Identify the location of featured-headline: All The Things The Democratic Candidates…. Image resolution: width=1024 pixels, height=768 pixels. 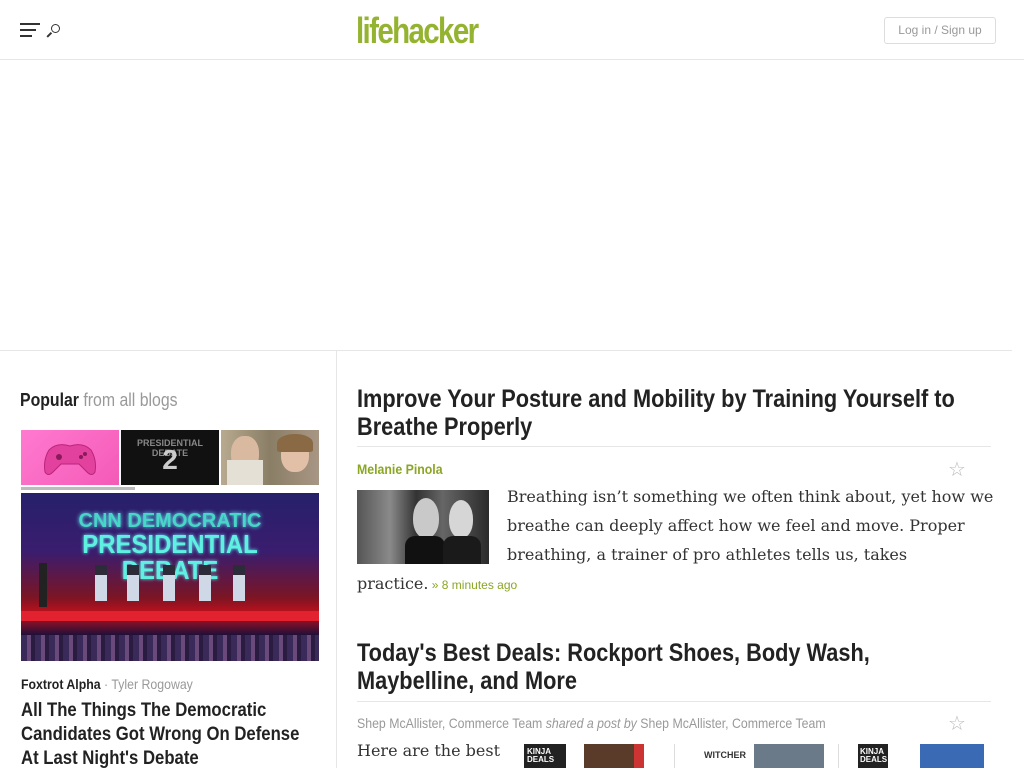
(168, 733).